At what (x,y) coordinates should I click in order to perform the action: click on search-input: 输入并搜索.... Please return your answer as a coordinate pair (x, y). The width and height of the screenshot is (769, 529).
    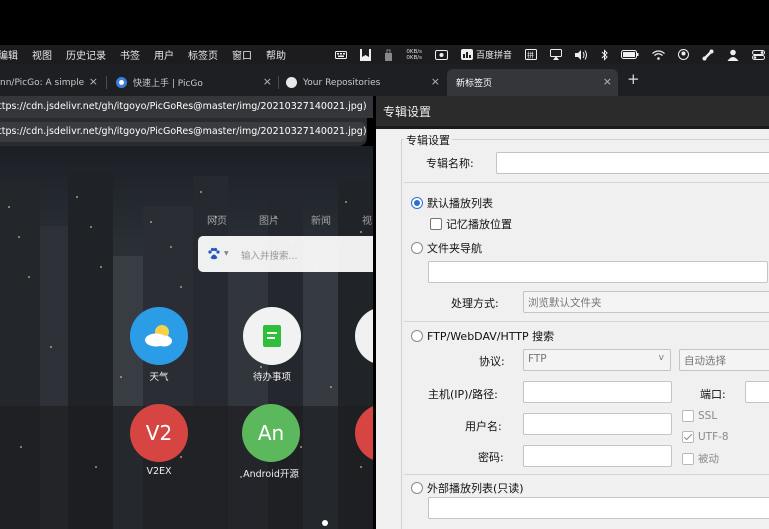
    Looking at the image, I should click on (269, 255).